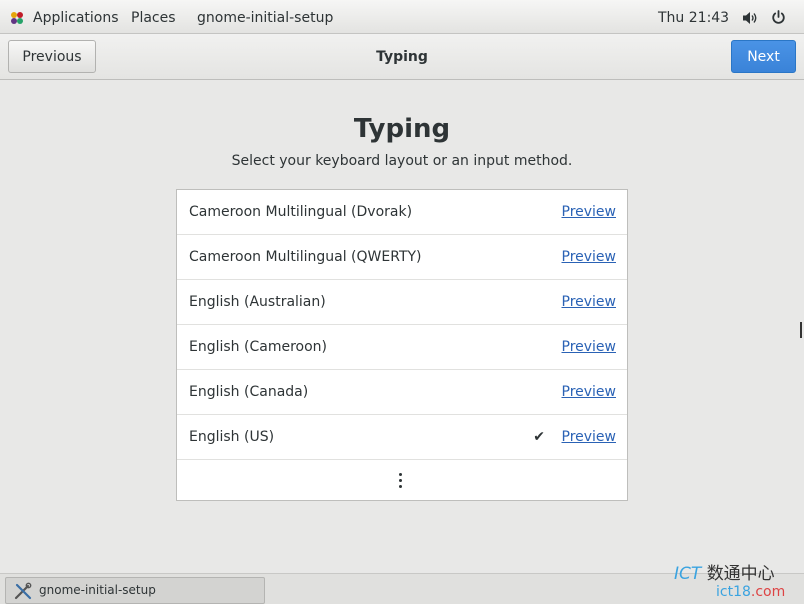 This screenshot has height=604, width=804. Describe the element at coordinates (740, 574) in the screenshot. I see `watermark-brand-cn: 数通中心` at that location.